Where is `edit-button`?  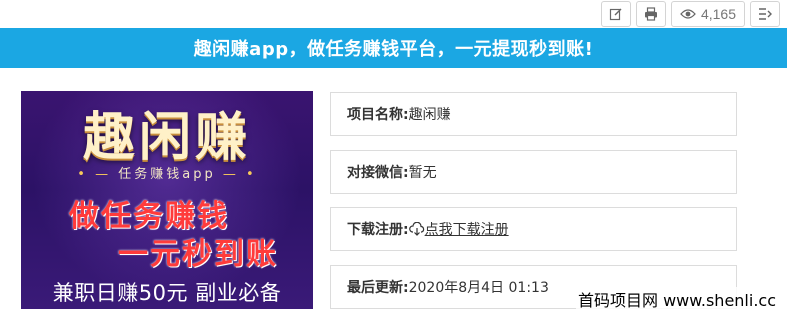
edit-button is located at coordinates (615, 14).